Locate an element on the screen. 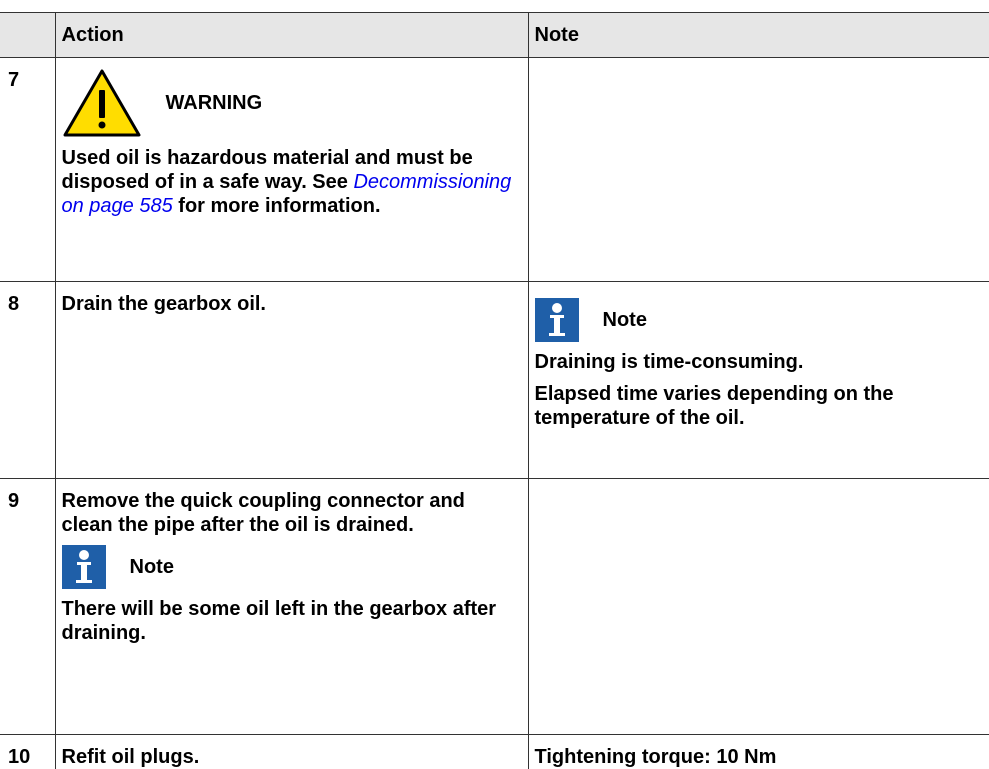 Image resolution: width=989 pixels, height=769 pixels. step-number: 9 is located at coordinates (28, 606).